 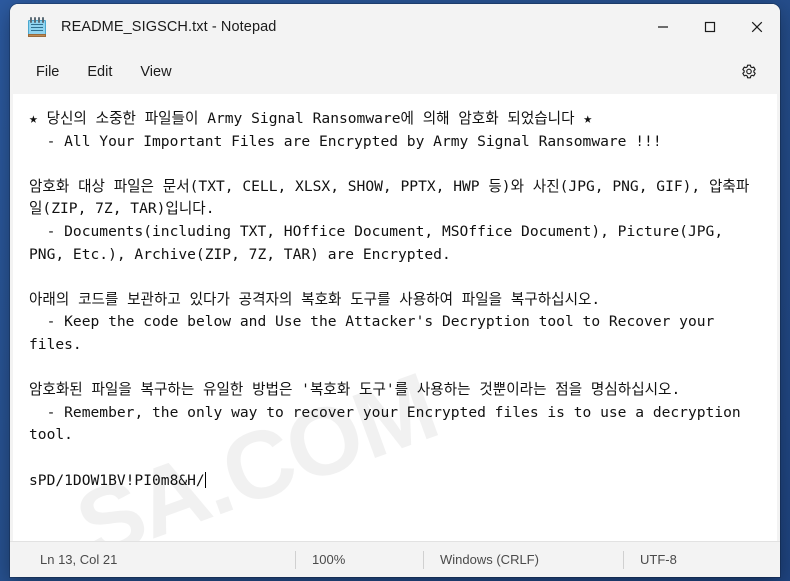 What do you see at coordinates (47, 72) in the screenshot?
I see `menu-item-file: File` at bounding box center [47, 72].